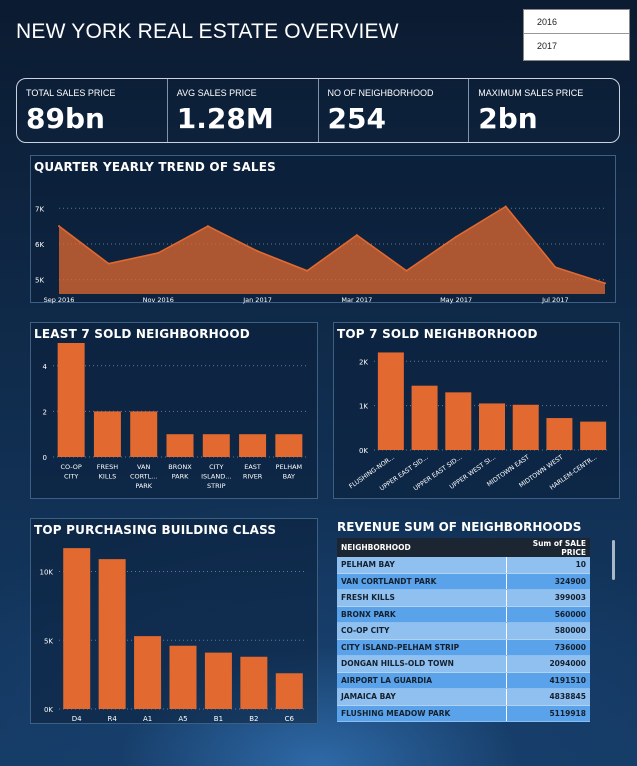 This screenshot has width=637, height=766. Describe the element at coordinates (180, 472) in the screenshot. I see `x-tick-label: BRONX PARK` at that location.